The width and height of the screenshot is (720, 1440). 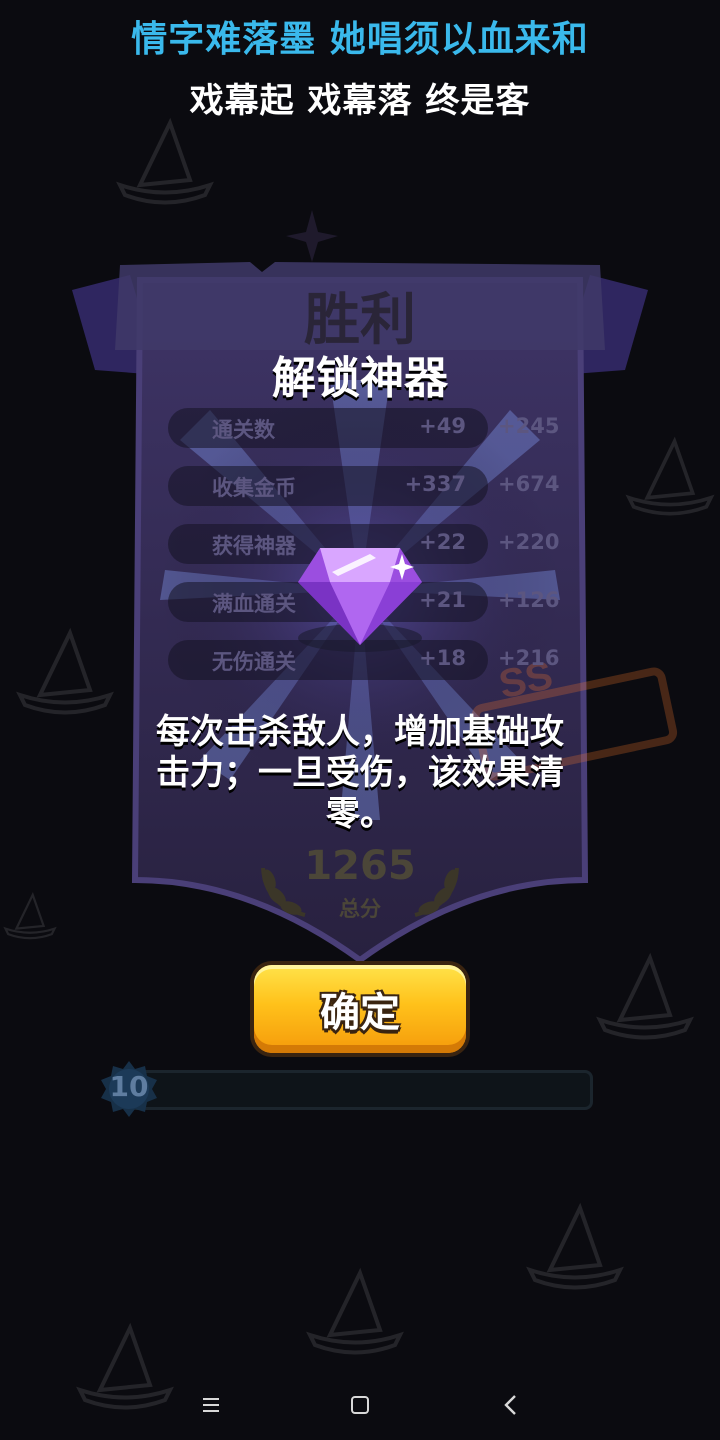 What do you see at coordinates (529, 542) in the screenshot?
I see `stat-bonus: +220` at bounding box center [529, 542].